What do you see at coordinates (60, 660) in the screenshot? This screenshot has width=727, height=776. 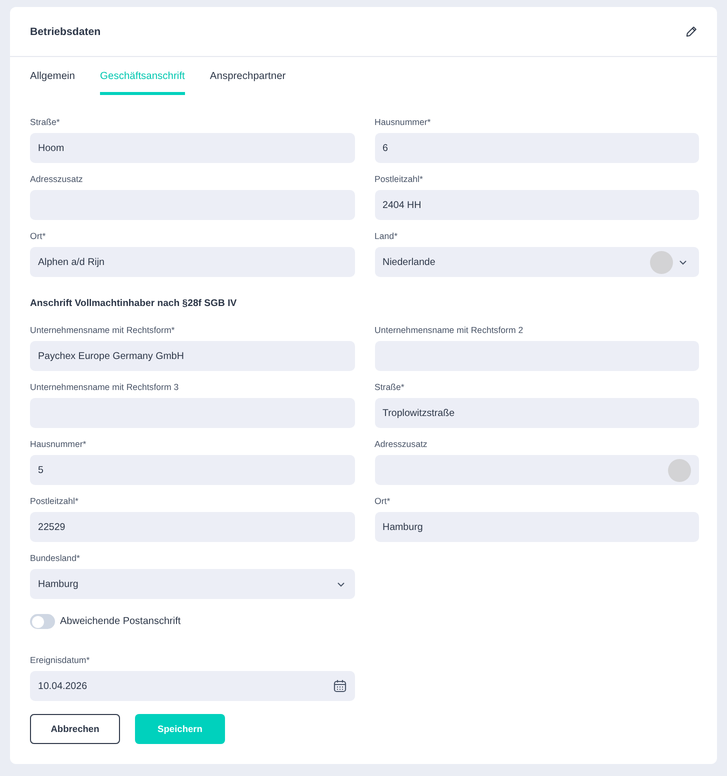 I see `field-label: Ereignisdatum*` at bounding box center [60, 660].